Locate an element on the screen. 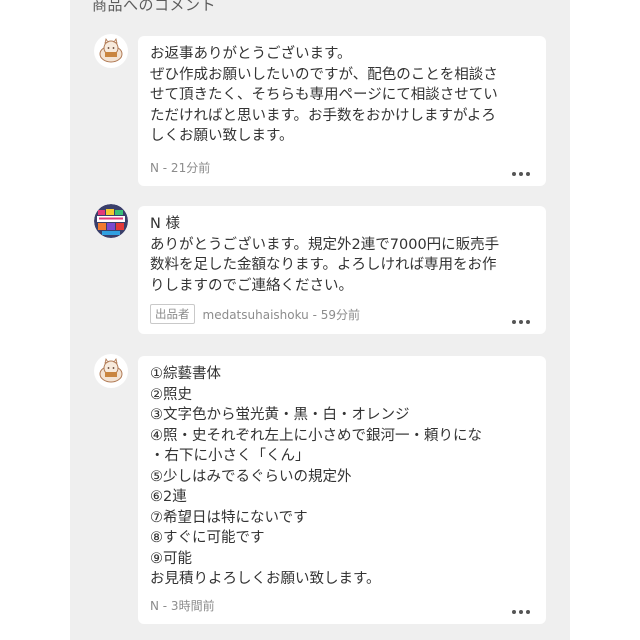 The image size is (640, 640). comment-line: ・右下に小さく「くん」 is located at coordinates (230, 456).